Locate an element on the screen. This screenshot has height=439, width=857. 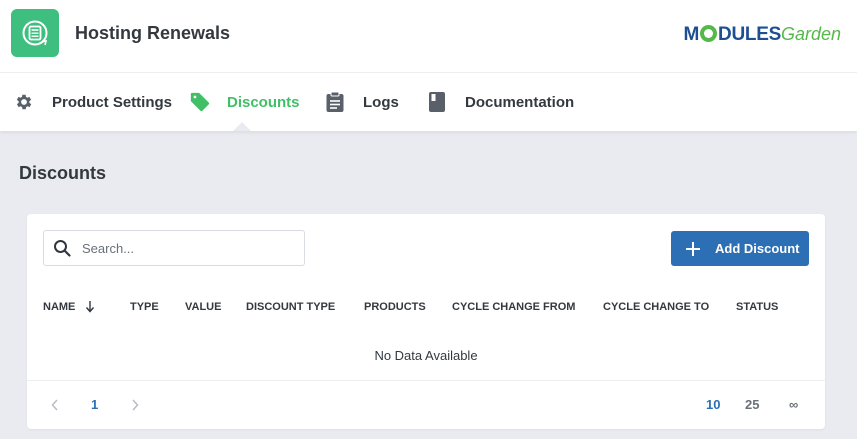
tab-documentation: Documentation is located at coordinates (500, 102).